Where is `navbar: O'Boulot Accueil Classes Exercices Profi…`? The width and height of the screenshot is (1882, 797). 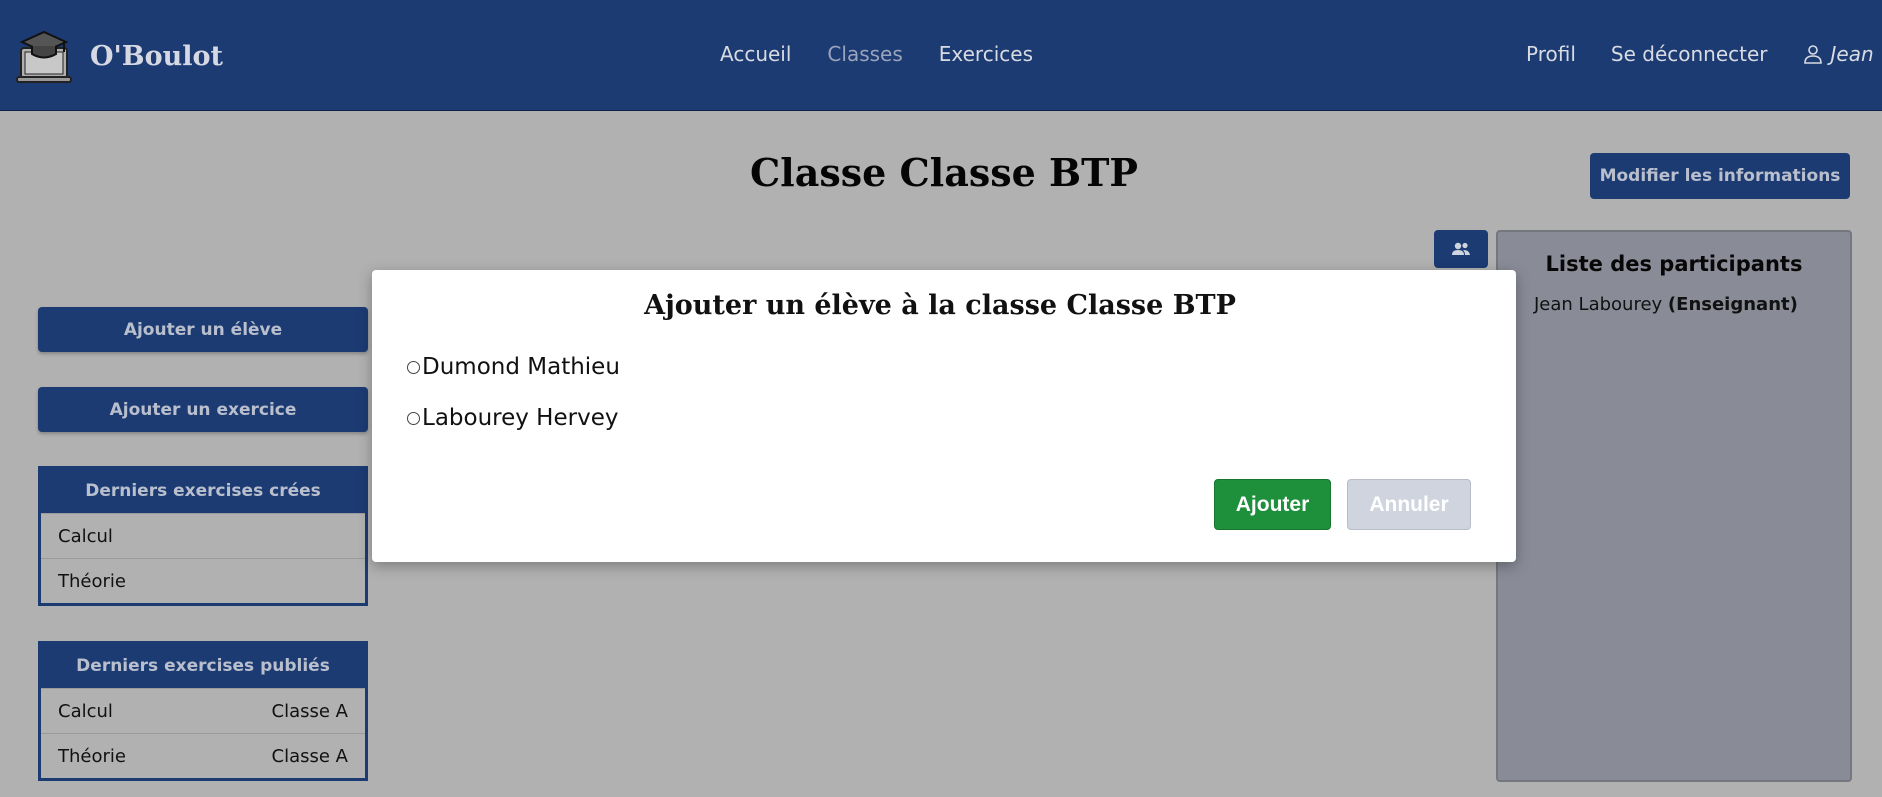
navbar: O'Boulot Accueil Classes Exercices Profi… is located at coordinates (941, 55).